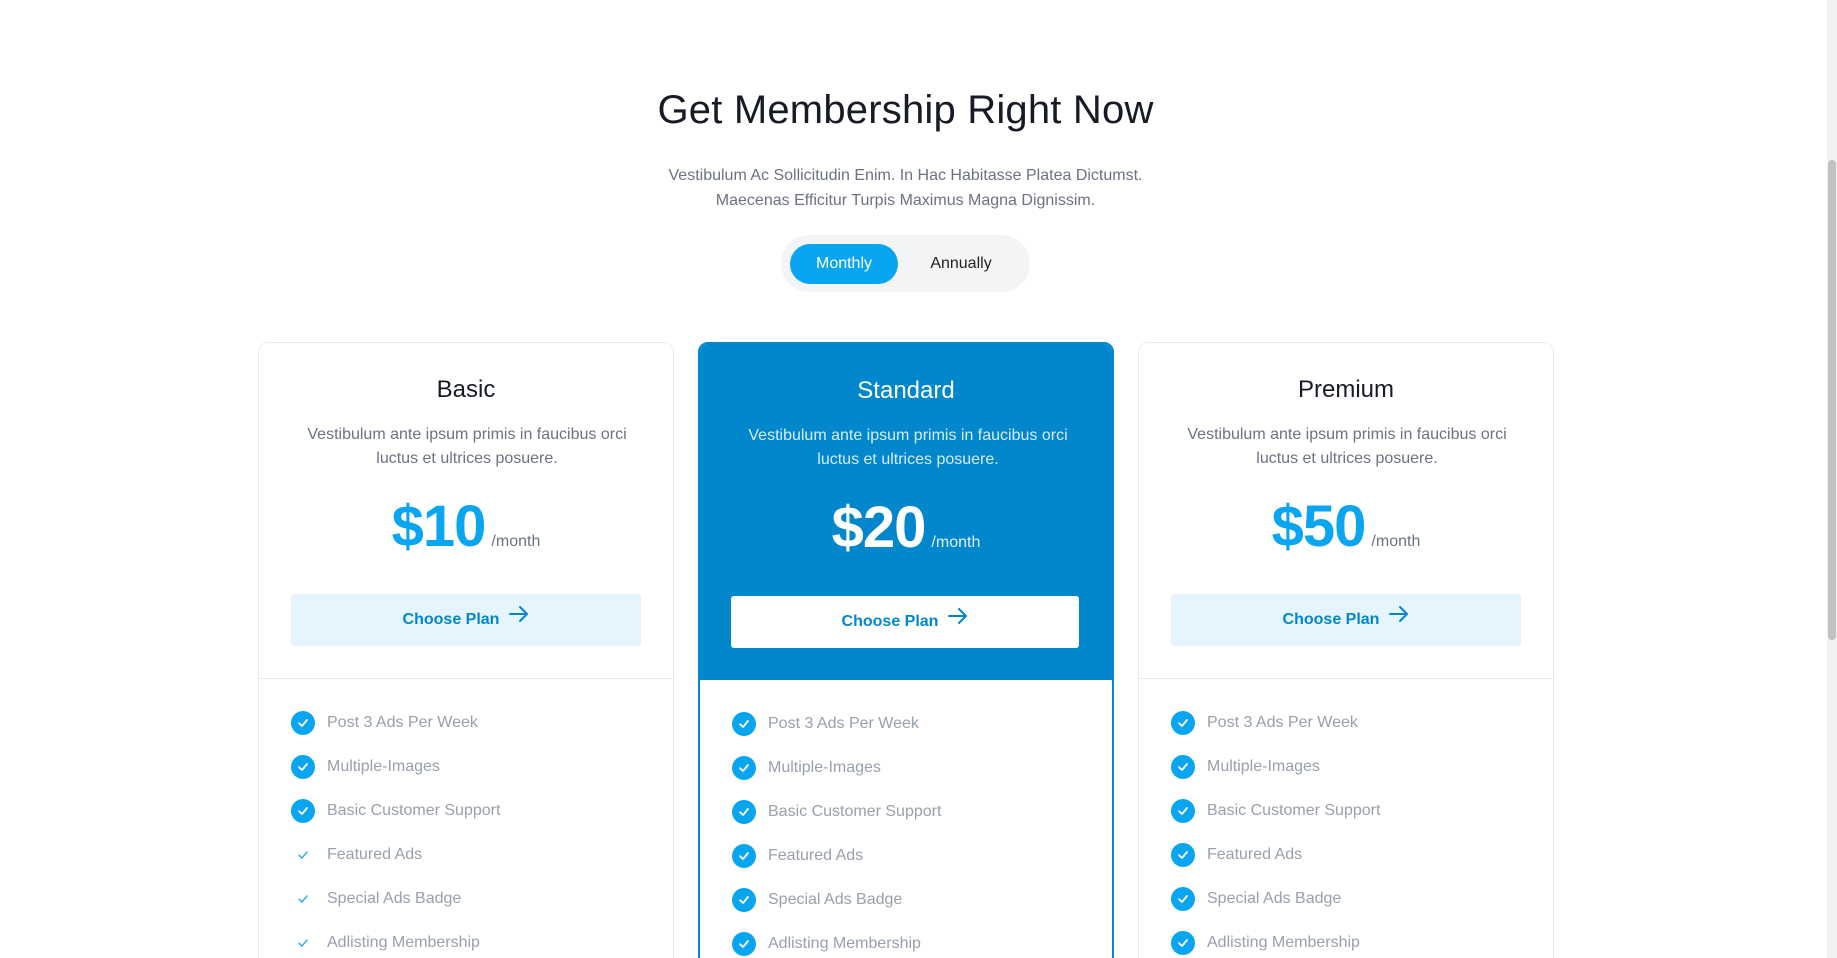  Describe the element at coordinates (466, 389) in the screenshot. I see `plan-name: Basic` at that location.